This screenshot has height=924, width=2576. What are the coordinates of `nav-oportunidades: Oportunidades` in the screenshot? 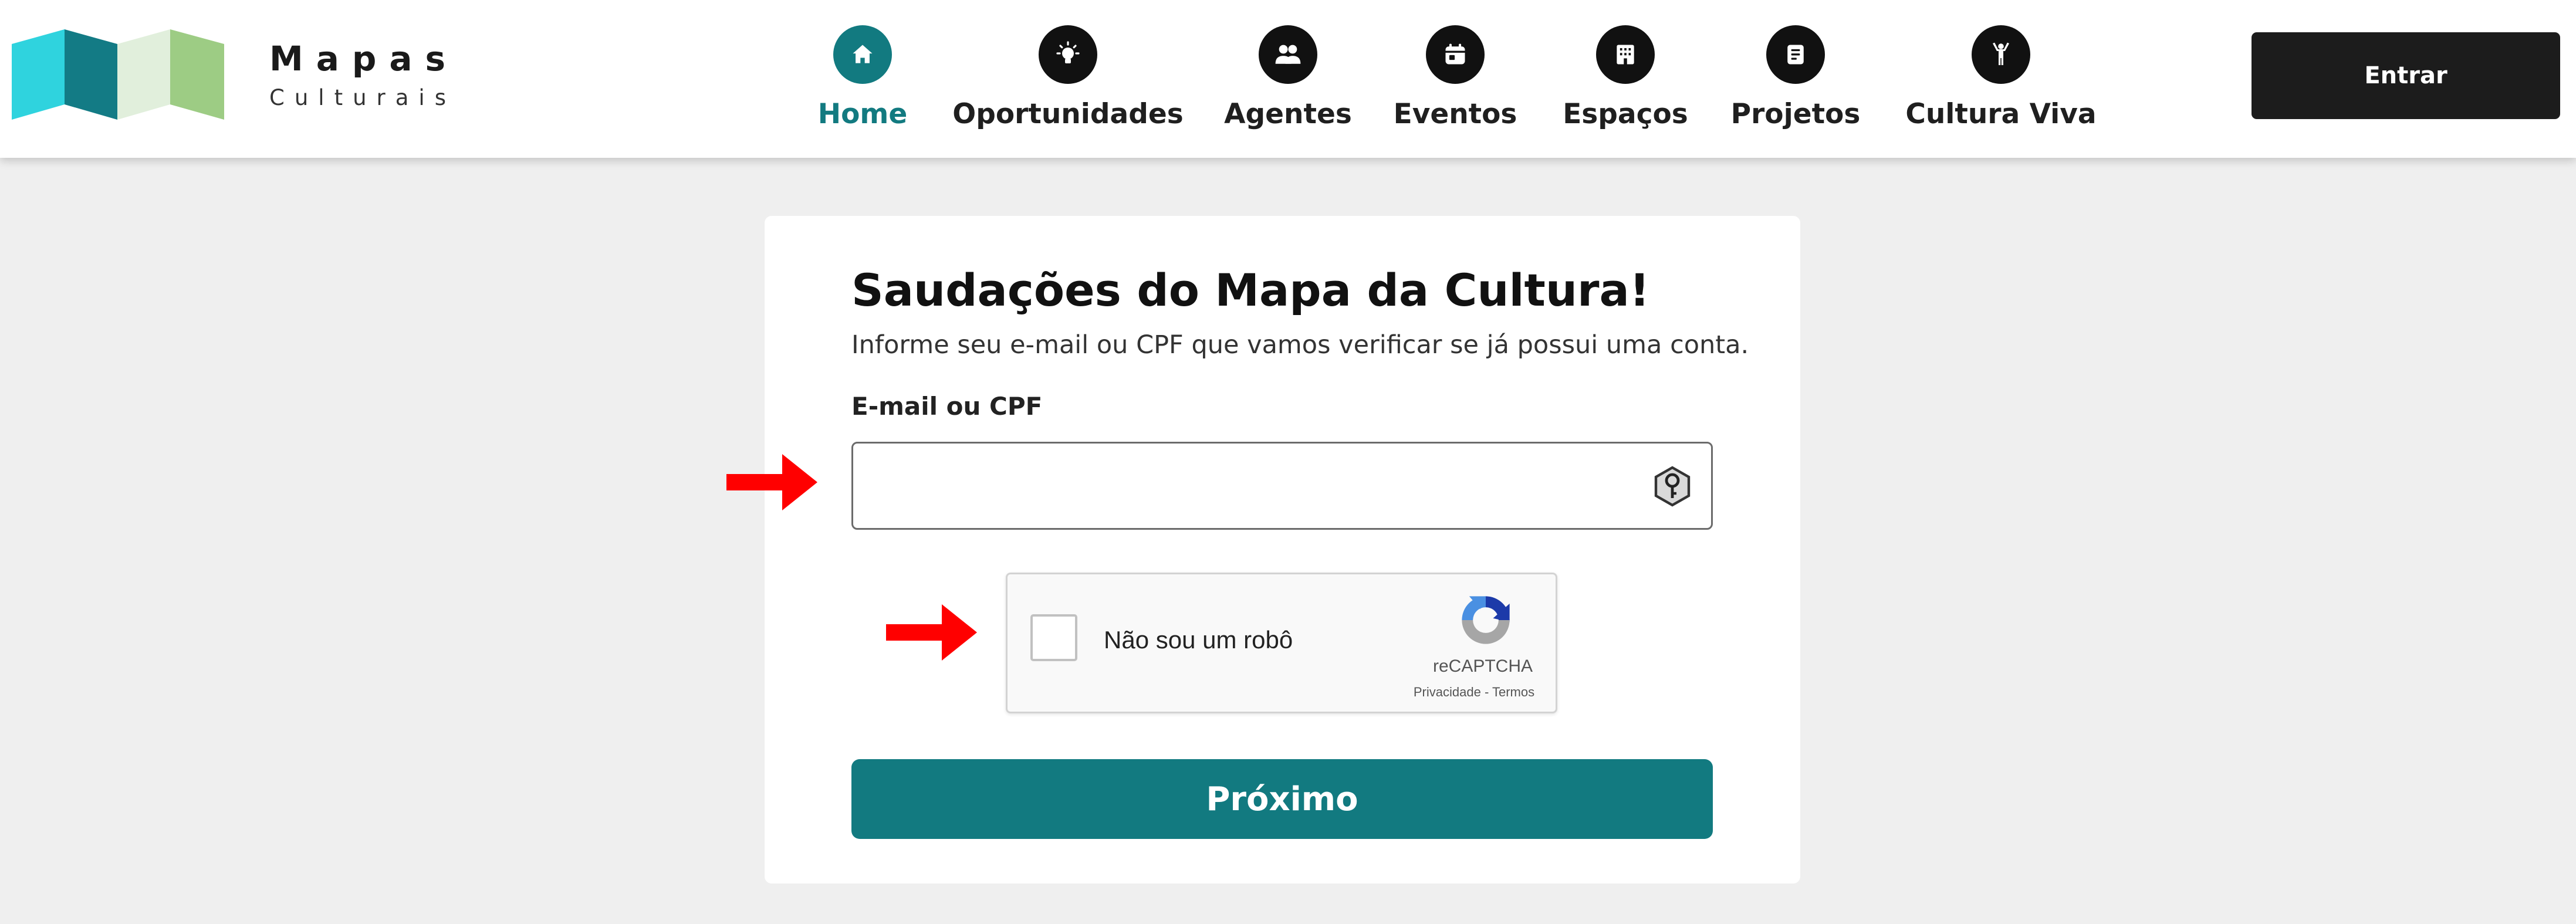 It's located at (1068, 81).